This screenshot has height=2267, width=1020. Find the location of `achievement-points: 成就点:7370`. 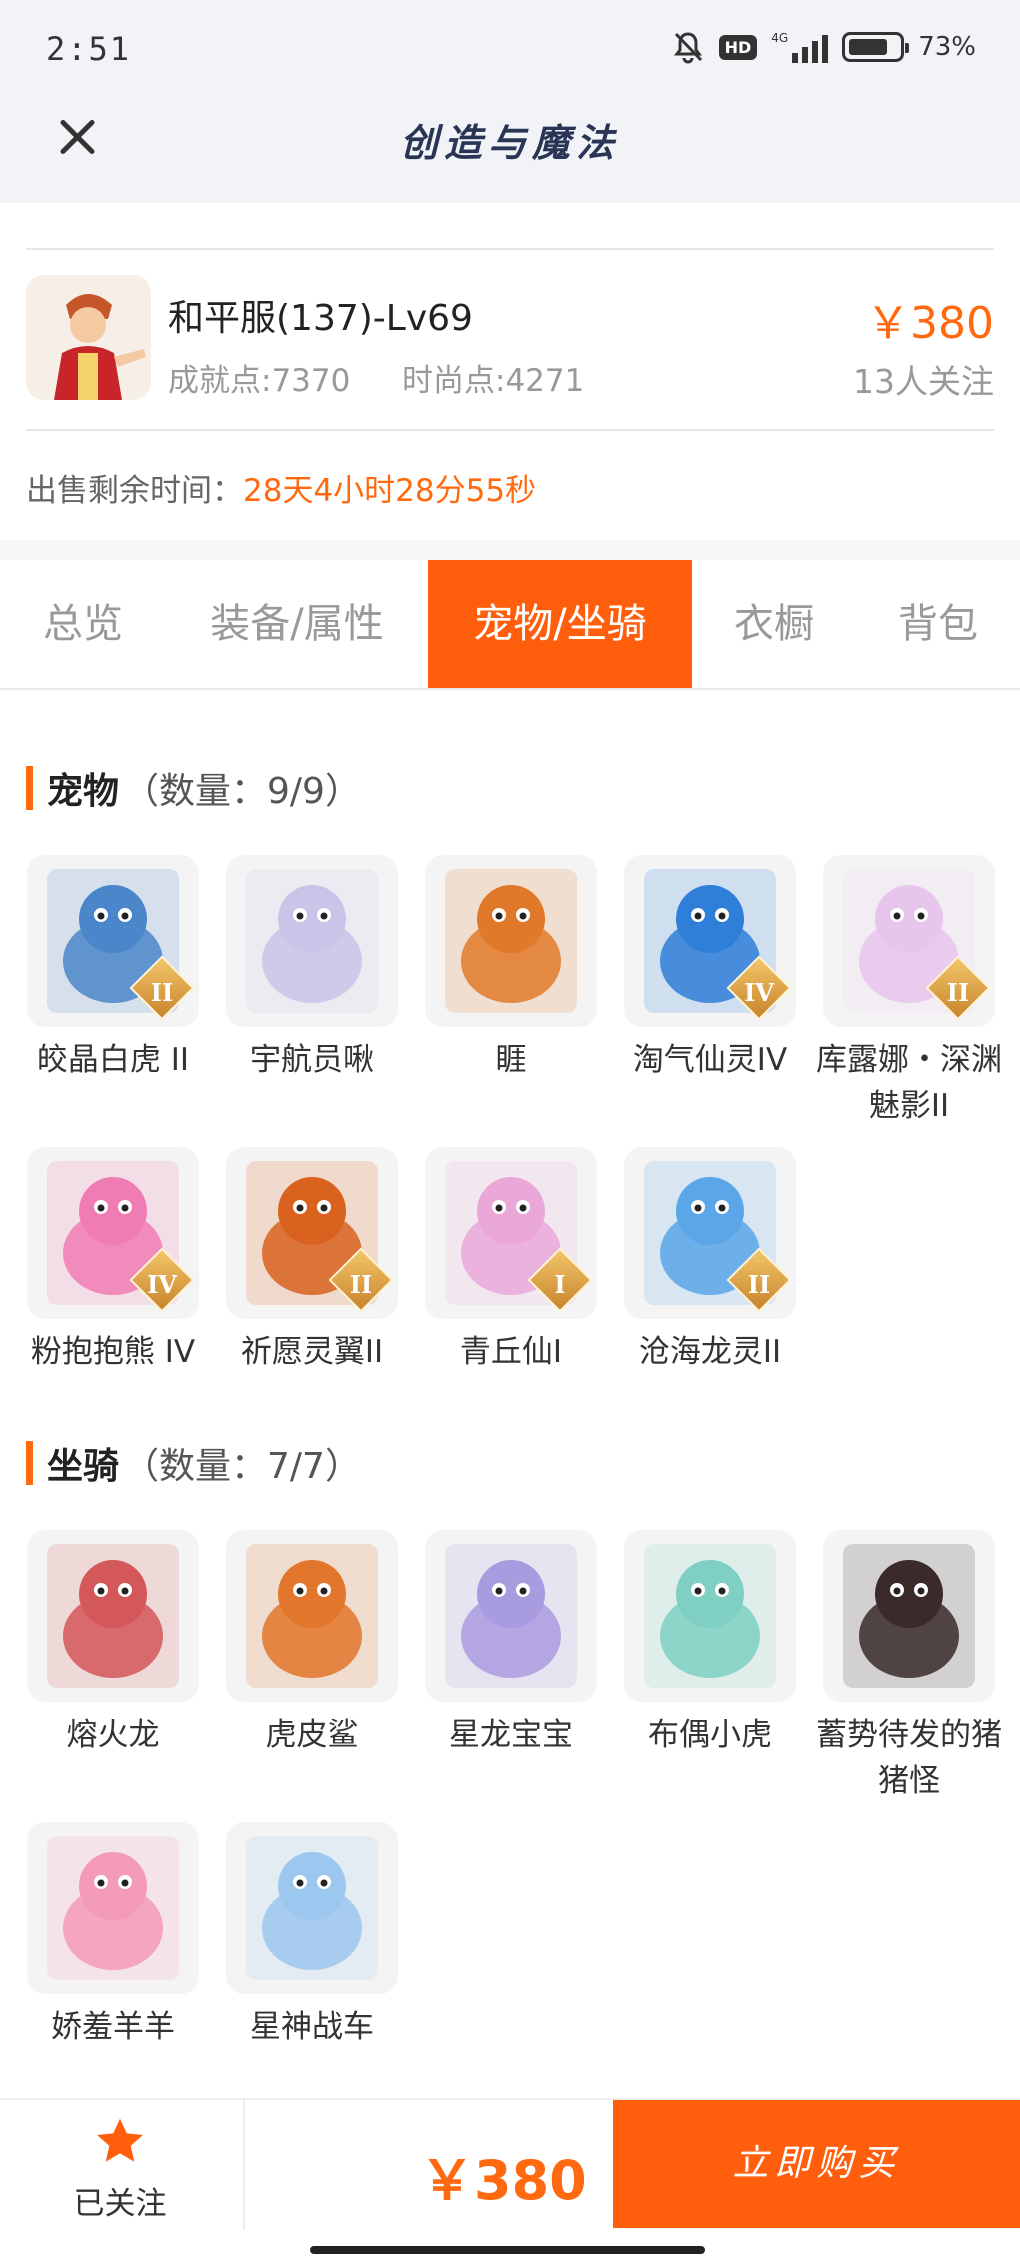

achievement-points: 成就点:7370 is located at coordinates (259, 381).